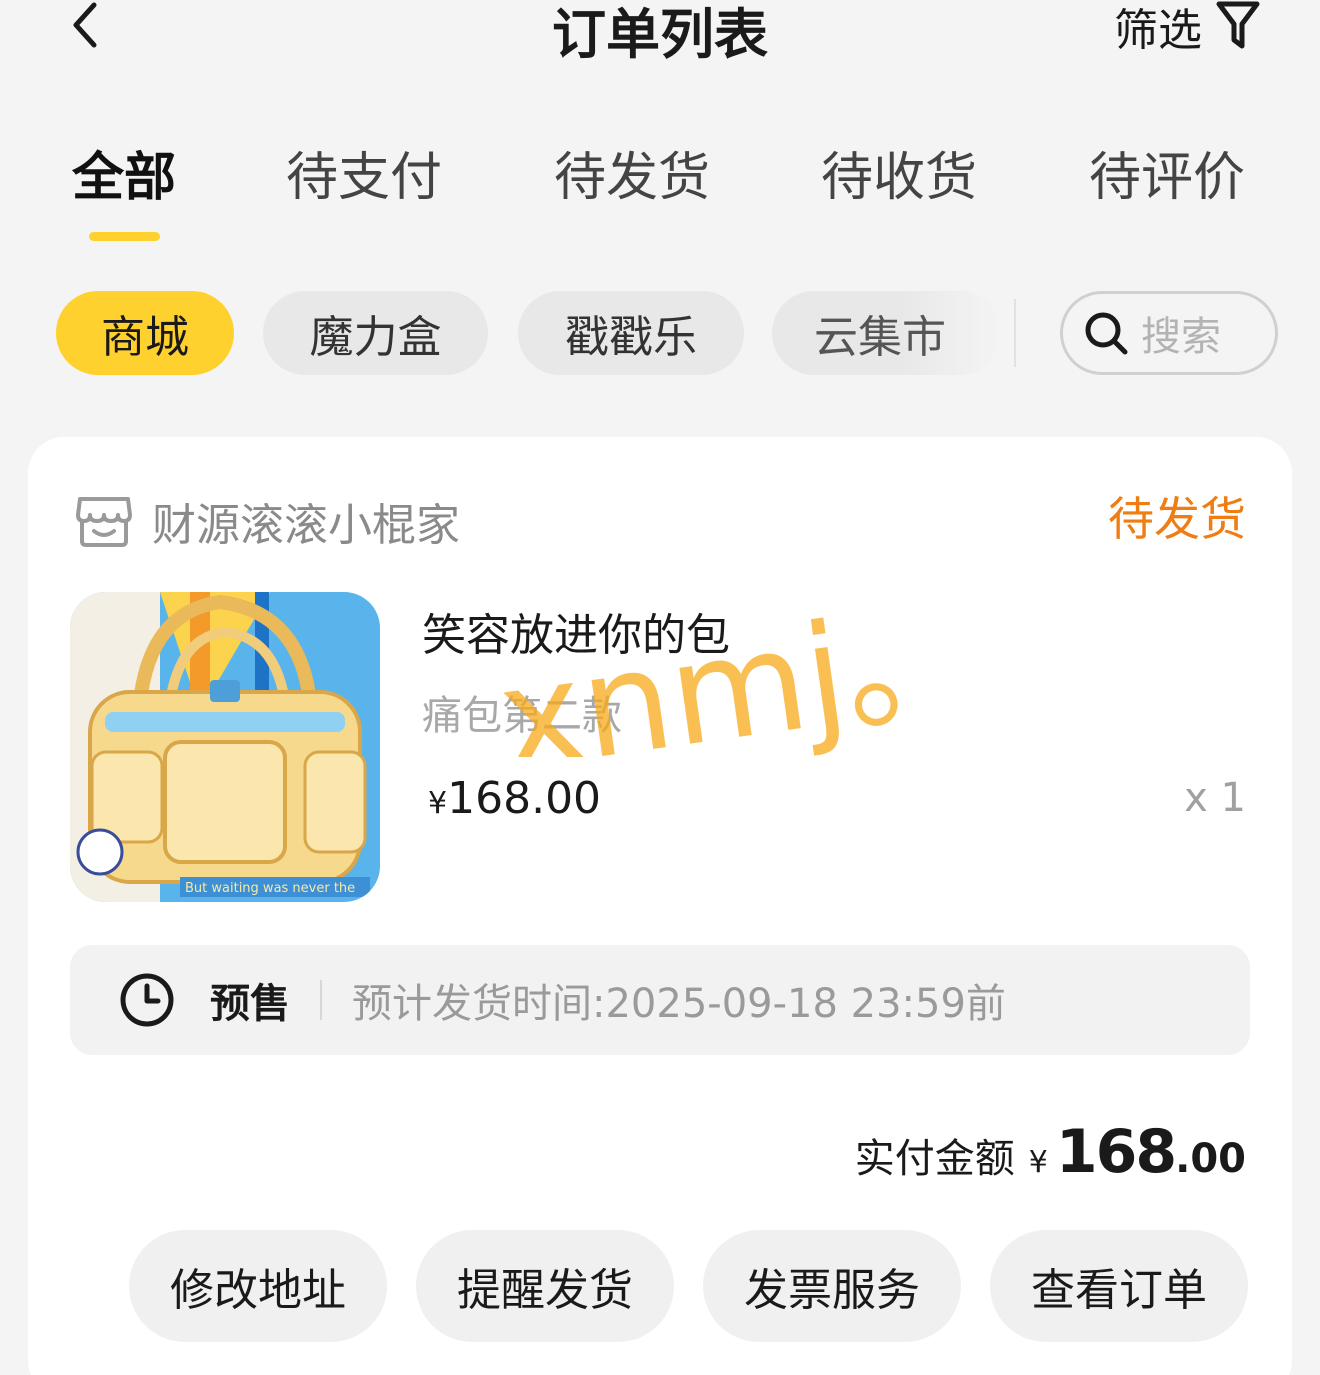 The width and height of the screenshot is (1320, 1375). Describe the element at coordinates (1238, 25) in the screenshot. I see `funnel-icon` at that location.